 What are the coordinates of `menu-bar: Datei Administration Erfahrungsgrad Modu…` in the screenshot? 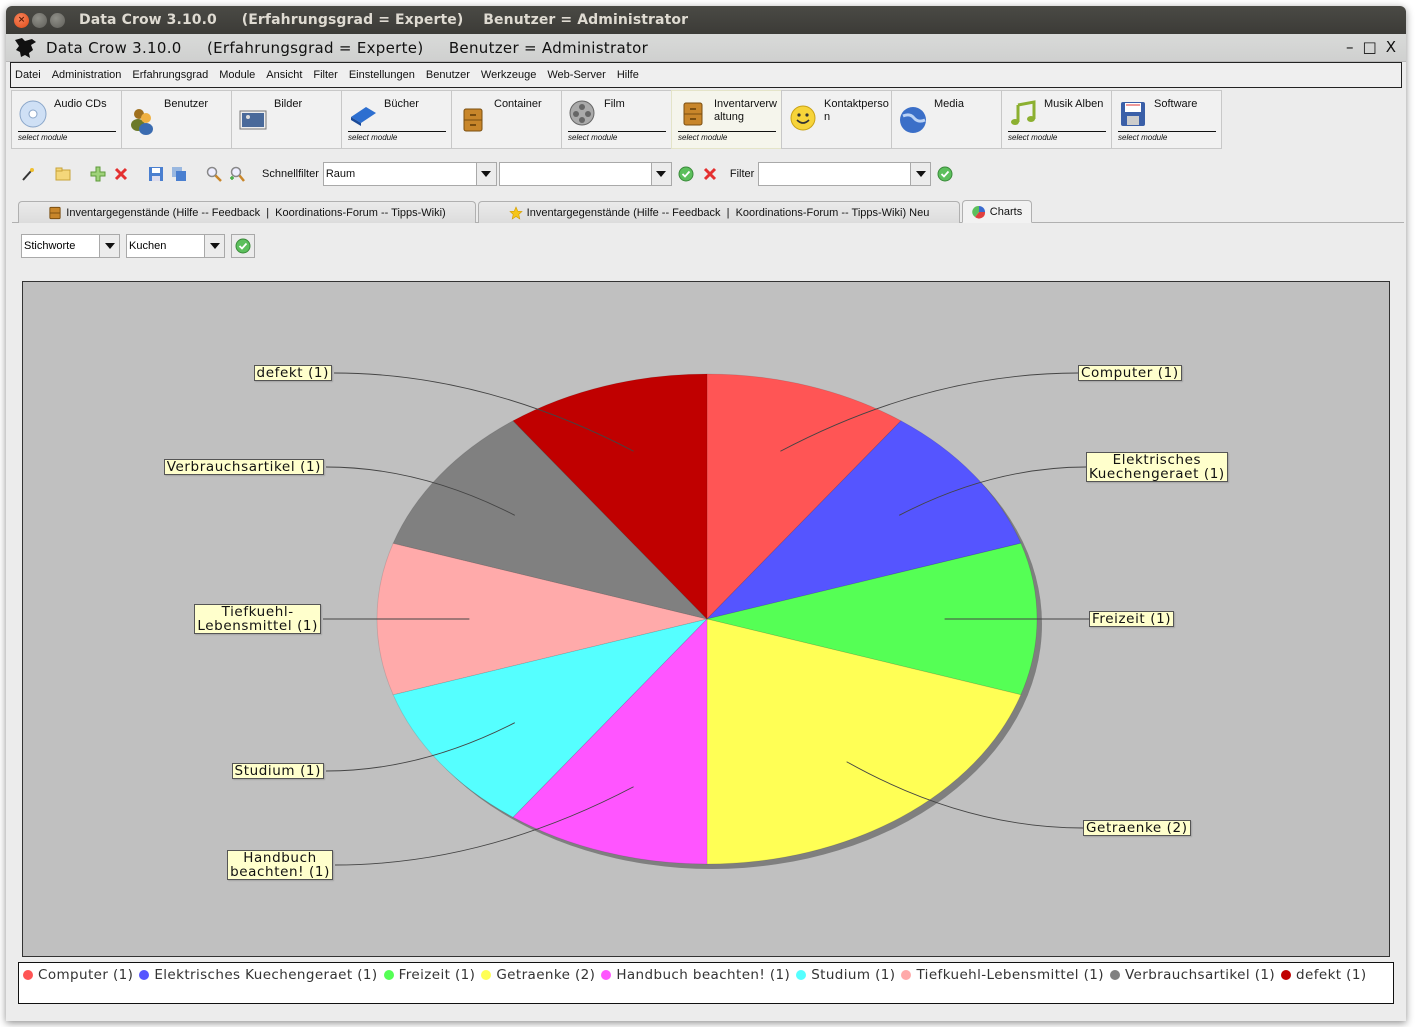 It's located at (706, 75).